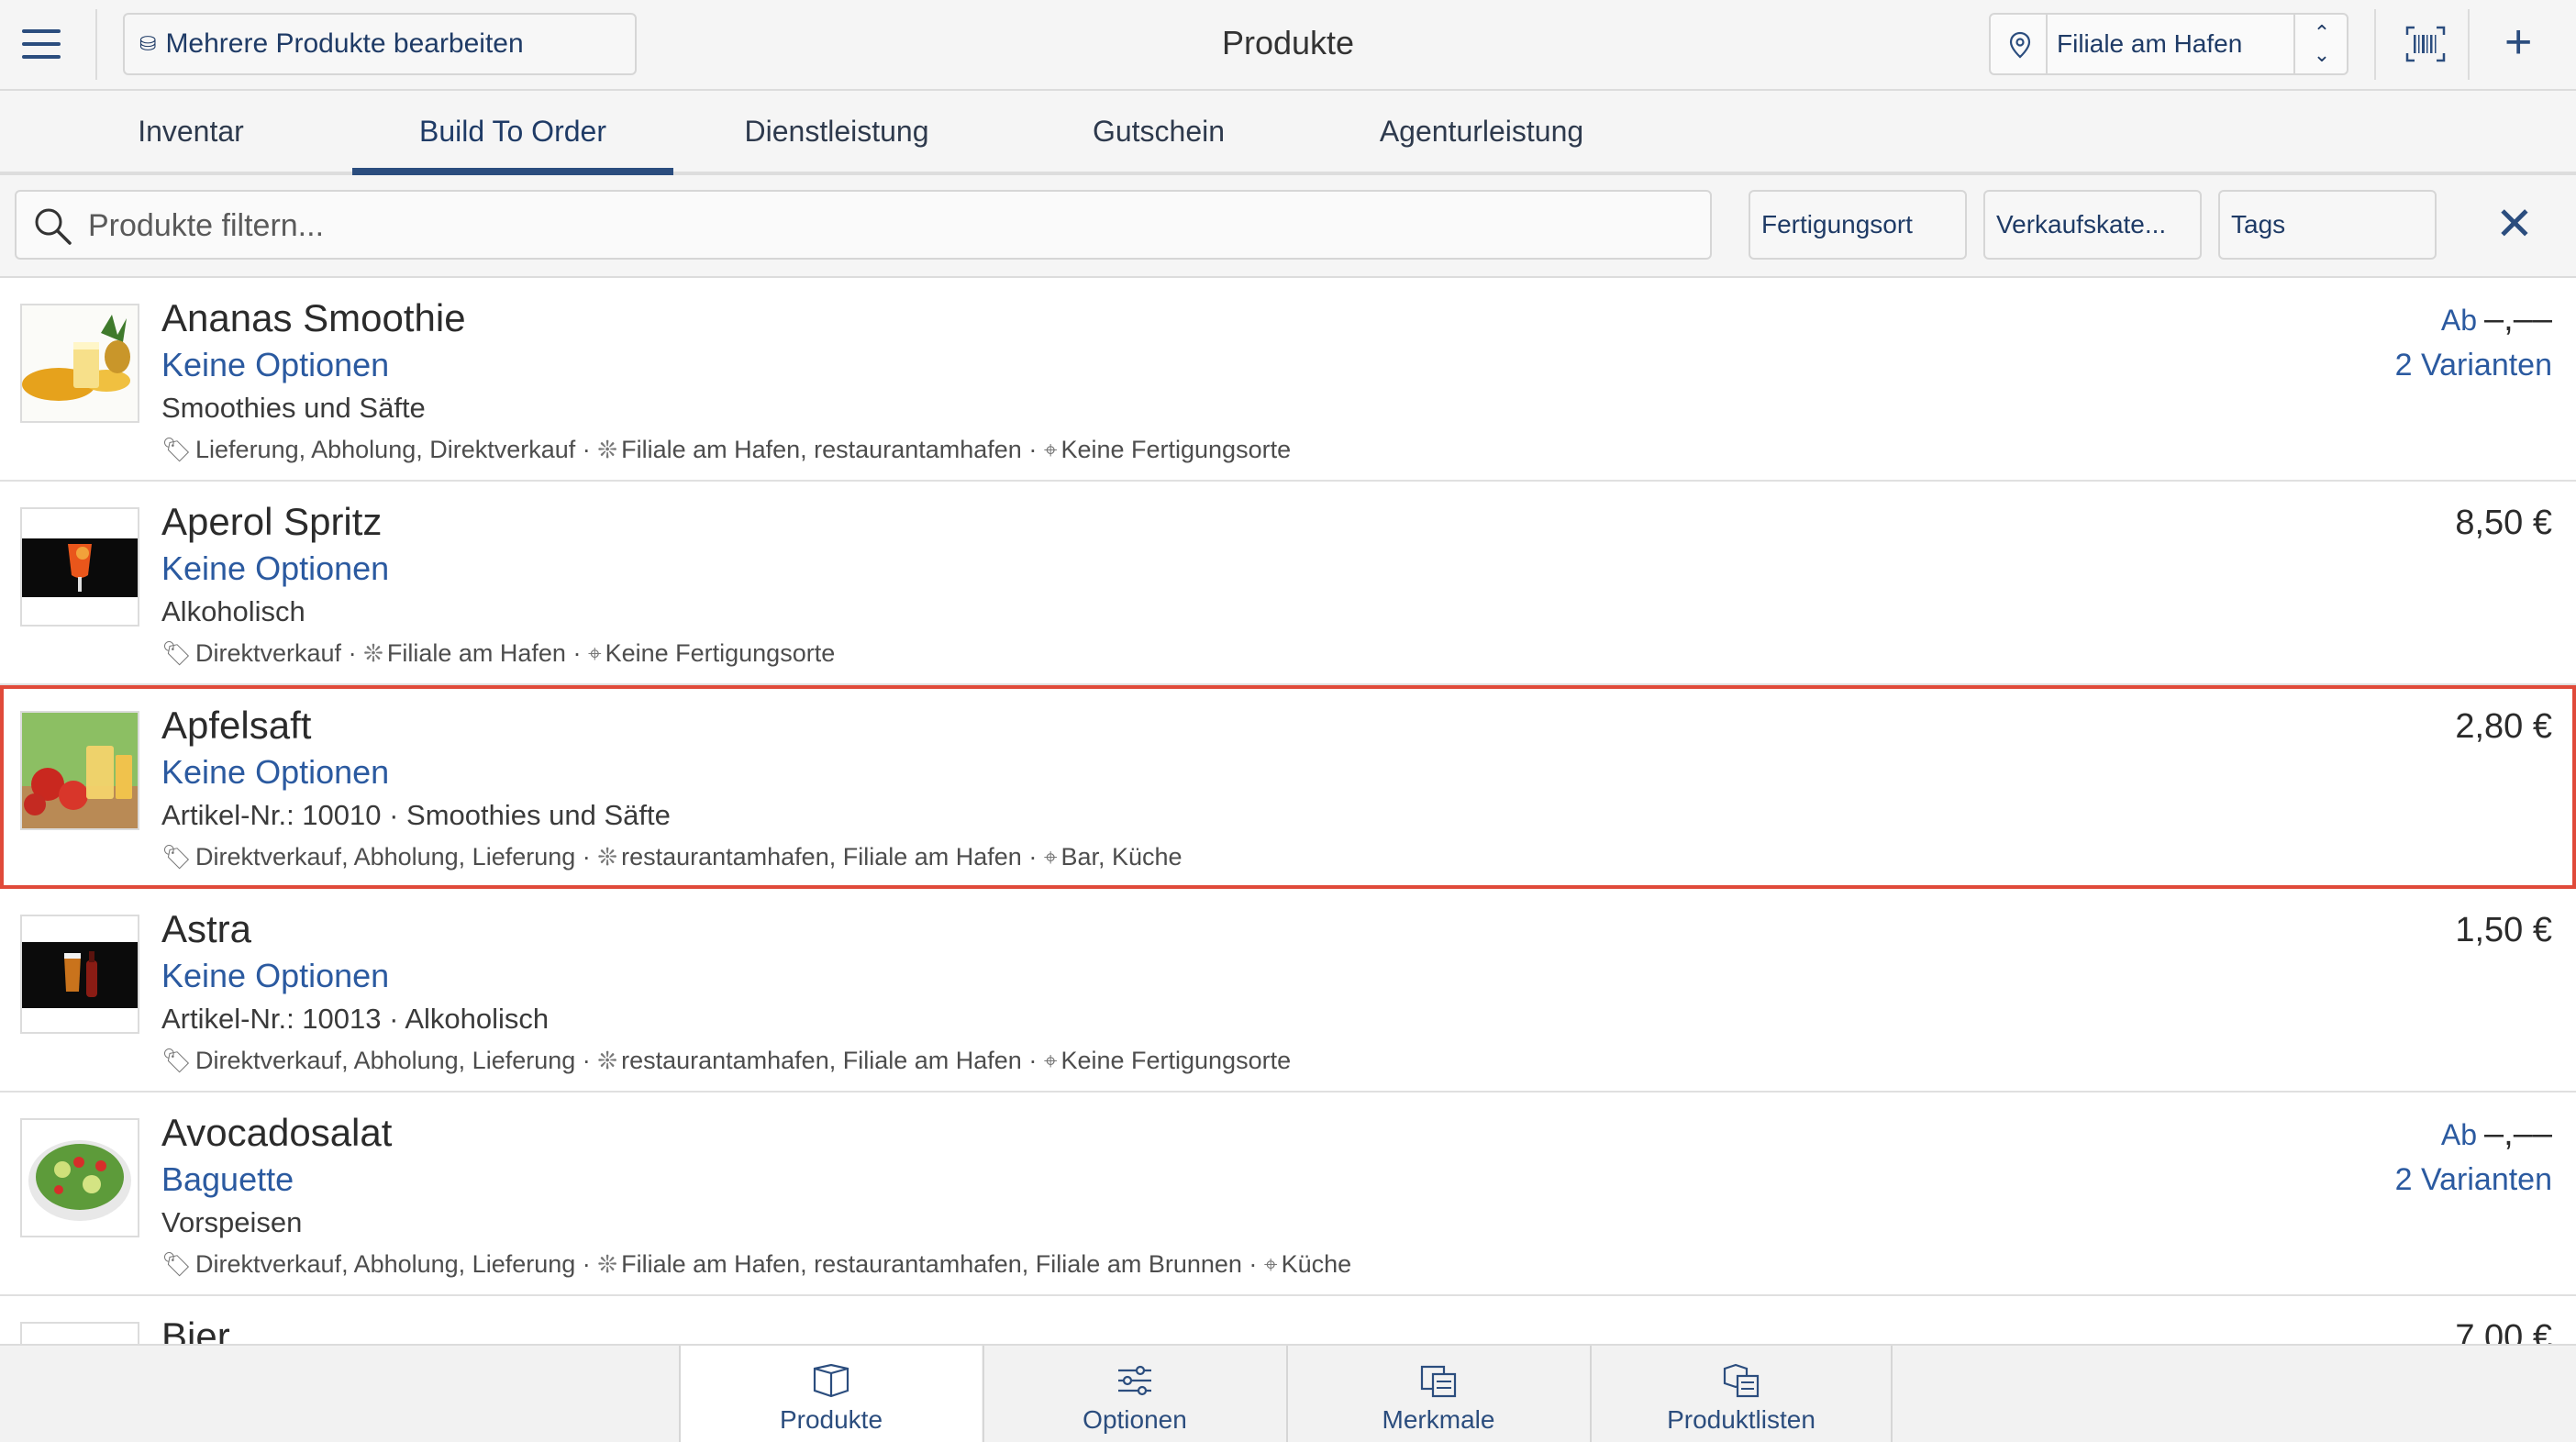 The image size is (2576, 1442). Describe the element at coordinates (2327, 225) in the screenshot. I see `filter-tags: Tags` at that location.